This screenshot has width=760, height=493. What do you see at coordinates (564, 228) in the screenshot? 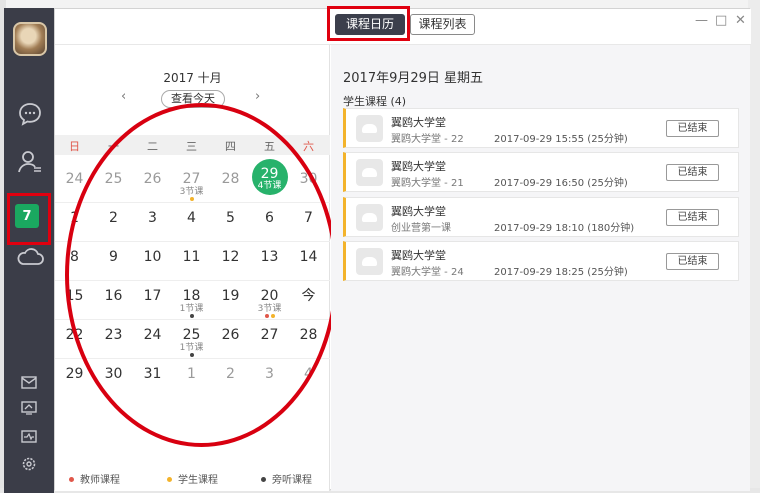
I see `course-time: 2017-09-29 18:10 (180分钟)` at bounding box center [564, 228].